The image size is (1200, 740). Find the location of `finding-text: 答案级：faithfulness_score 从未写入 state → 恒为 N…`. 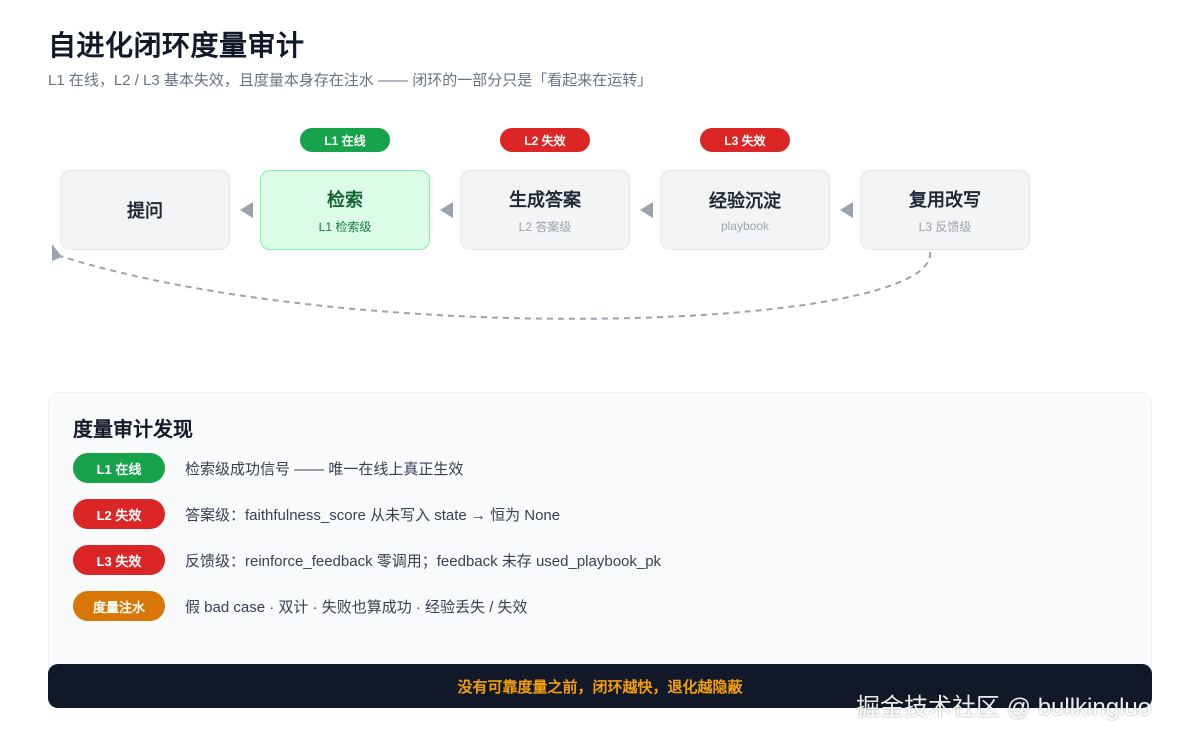

finding-text: 答案级：faithfulness_score 从未写入 state → 恒为 N… is located at coordinates (373, 515).